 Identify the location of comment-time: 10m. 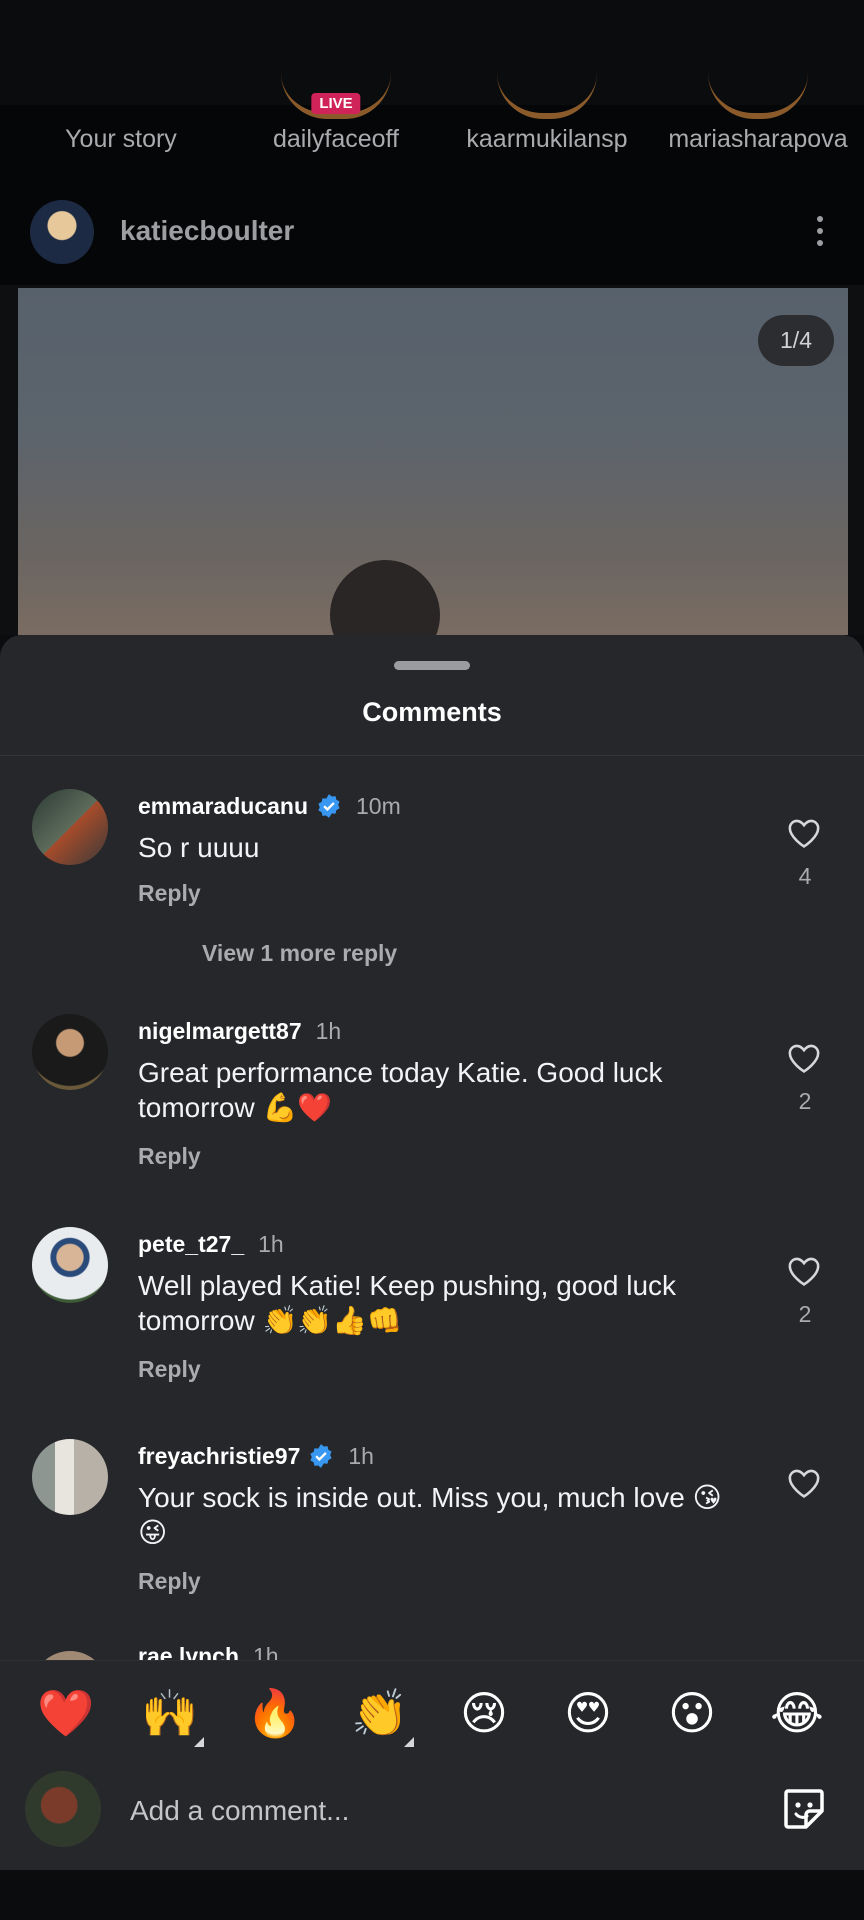
(378, 806).